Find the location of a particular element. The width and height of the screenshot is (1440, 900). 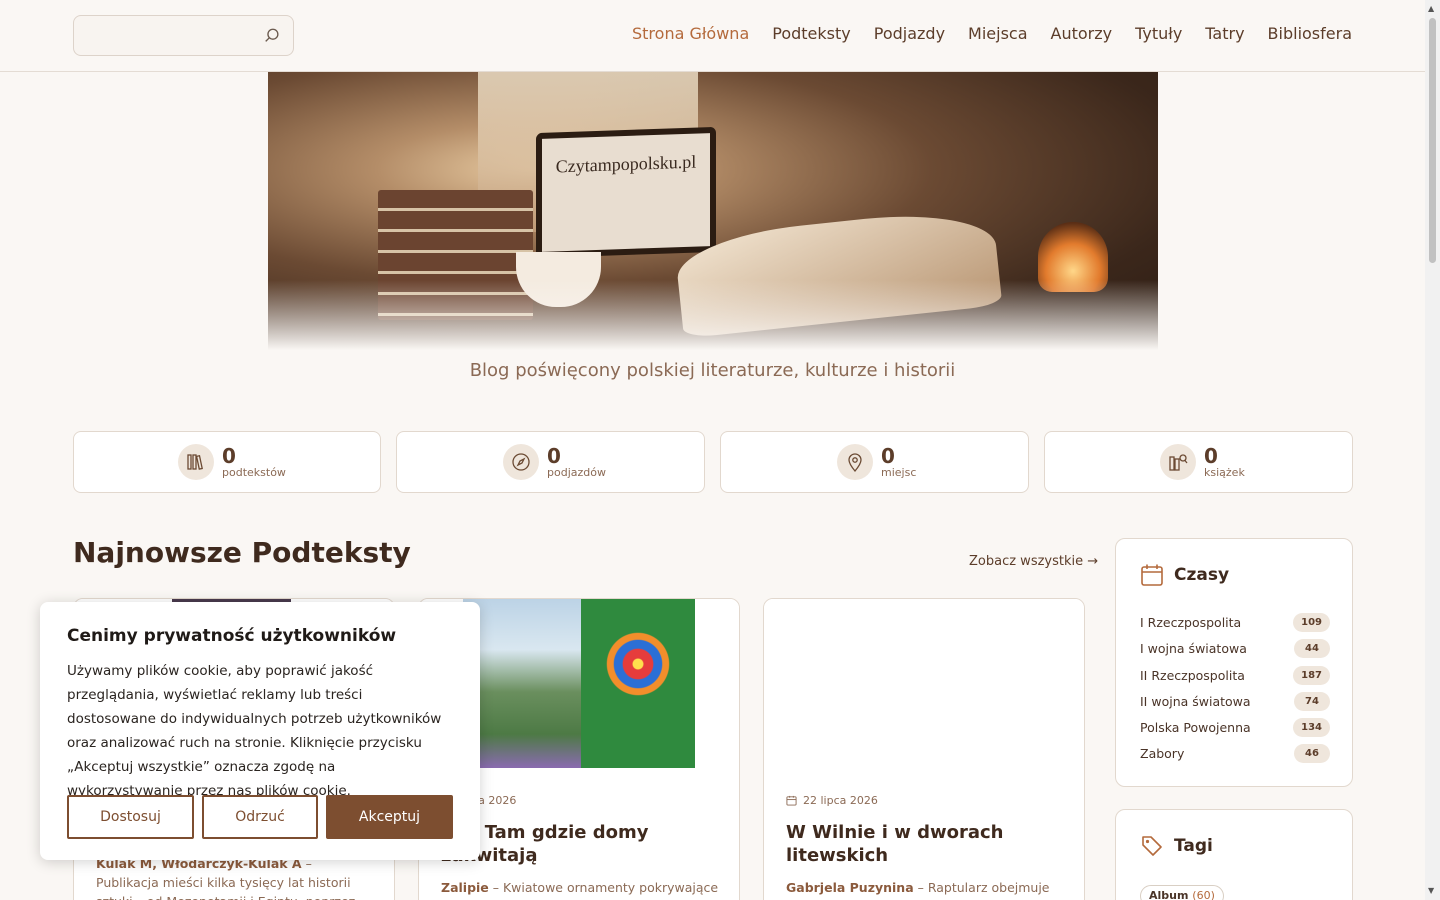

count-badge: 44 is located at coordinates (1312, 648).